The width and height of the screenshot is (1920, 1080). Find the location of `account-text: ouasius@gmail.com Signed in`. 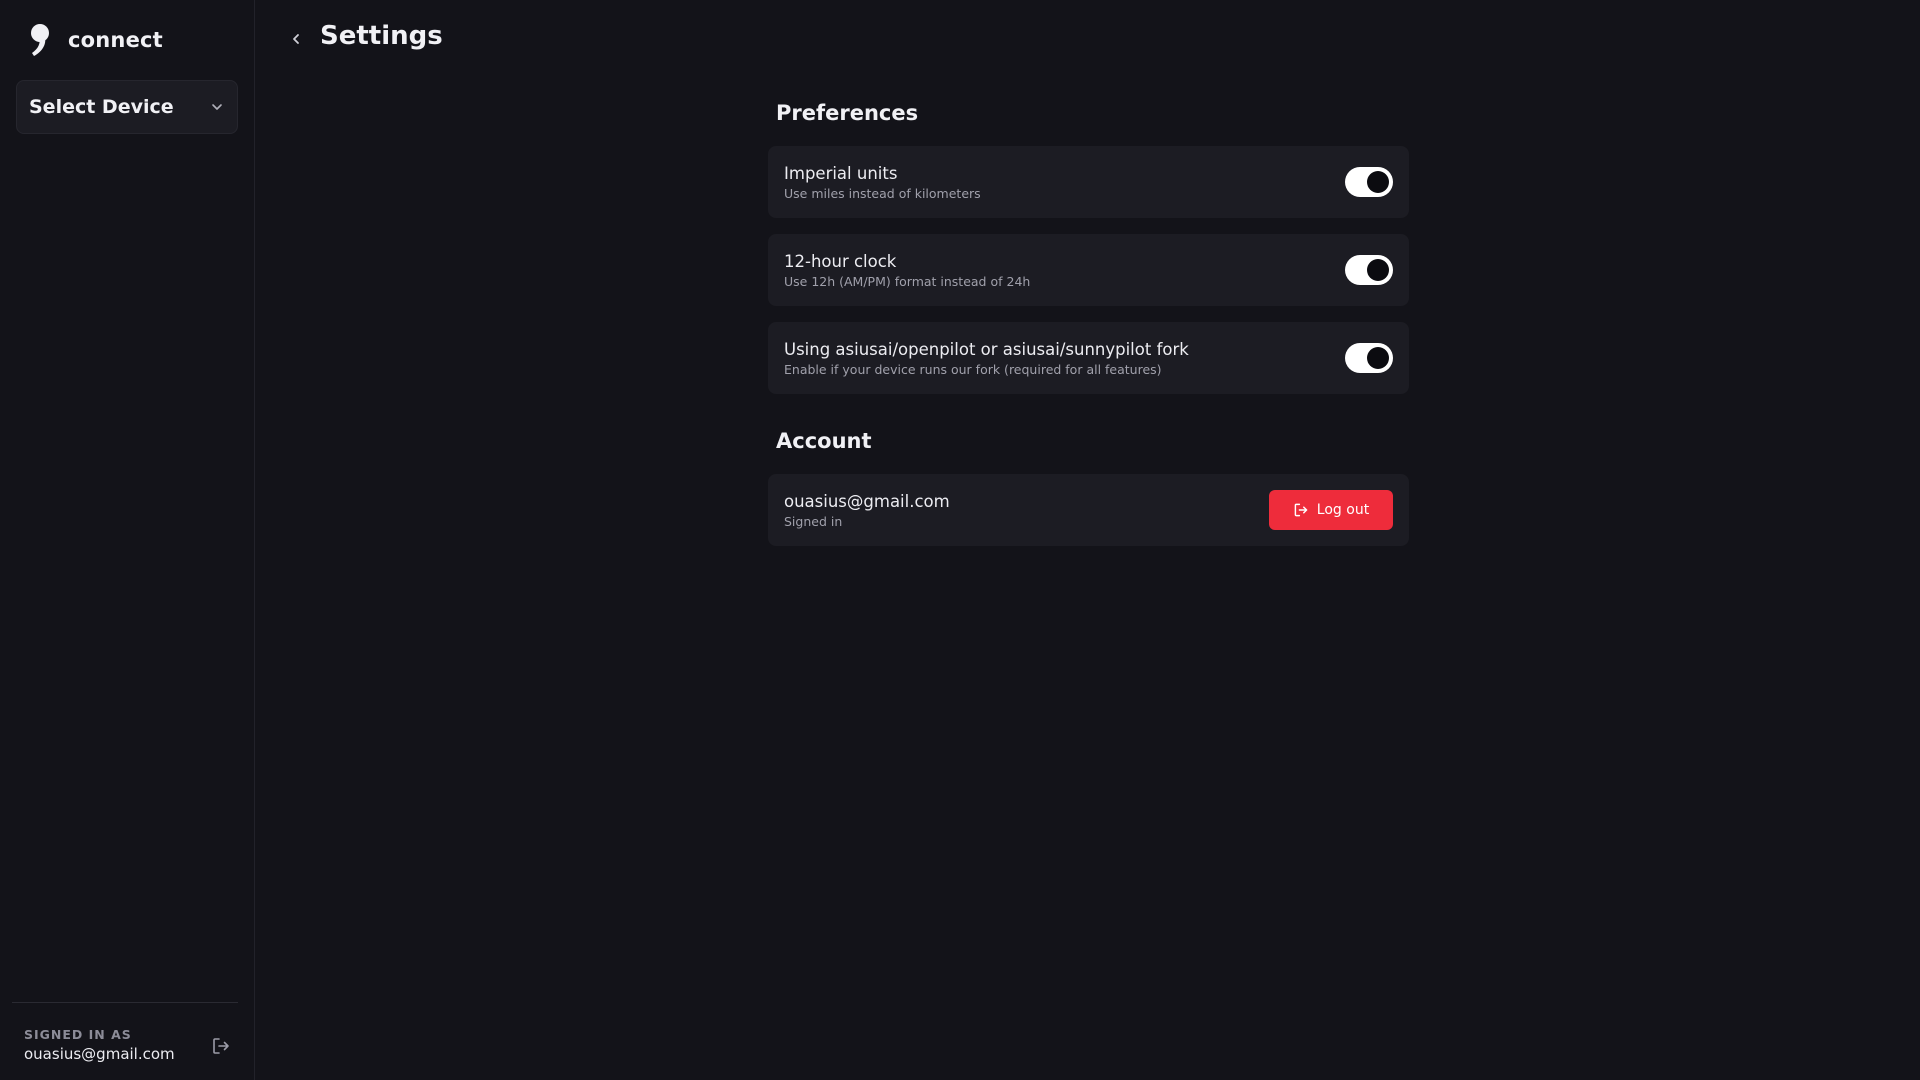

account-text: ouasius@gmail.com Signed in is located at coordinates (867, 511).